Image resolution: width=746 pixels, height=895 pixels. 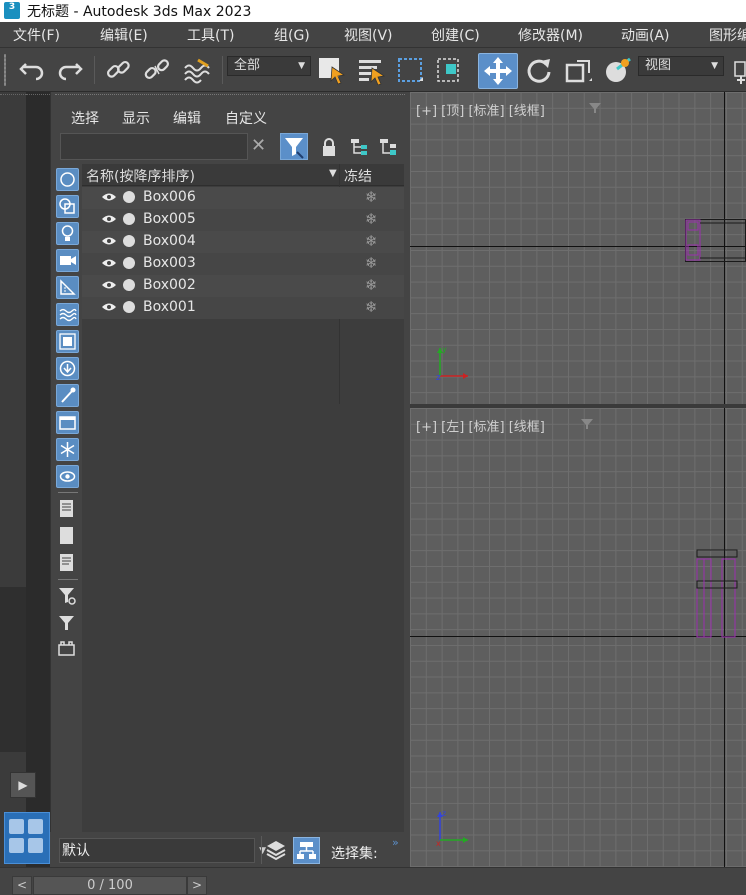 What do you see at coordinates (333, 173) in the screenshot?
I see `sort-desc-icon: ▼` at bounding box center [333, 173].